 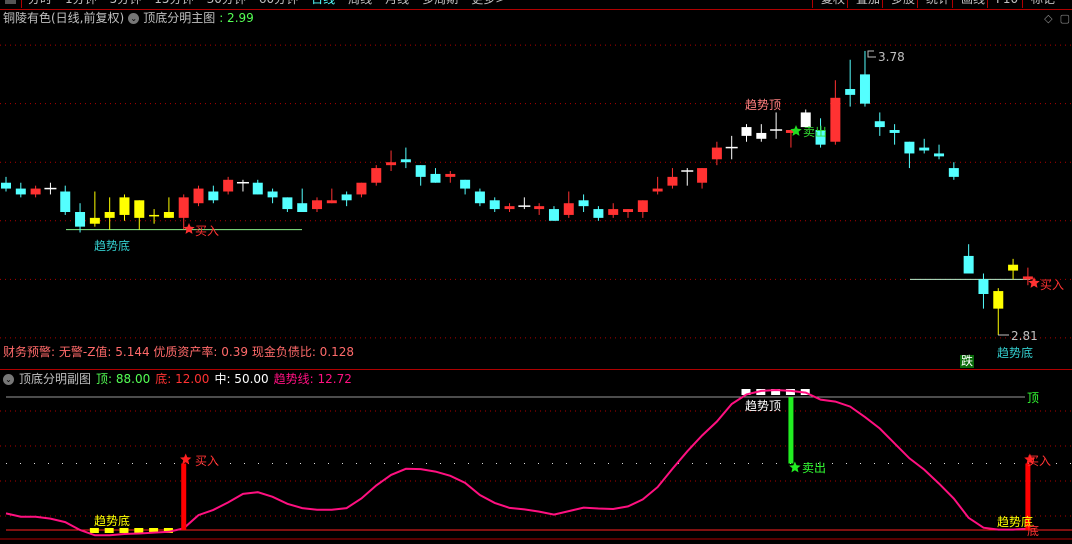 What do you see at coordinates (891, 57) in the screenshot?
I see `high-price-label: 3.78` at bounding box center [891, 57].